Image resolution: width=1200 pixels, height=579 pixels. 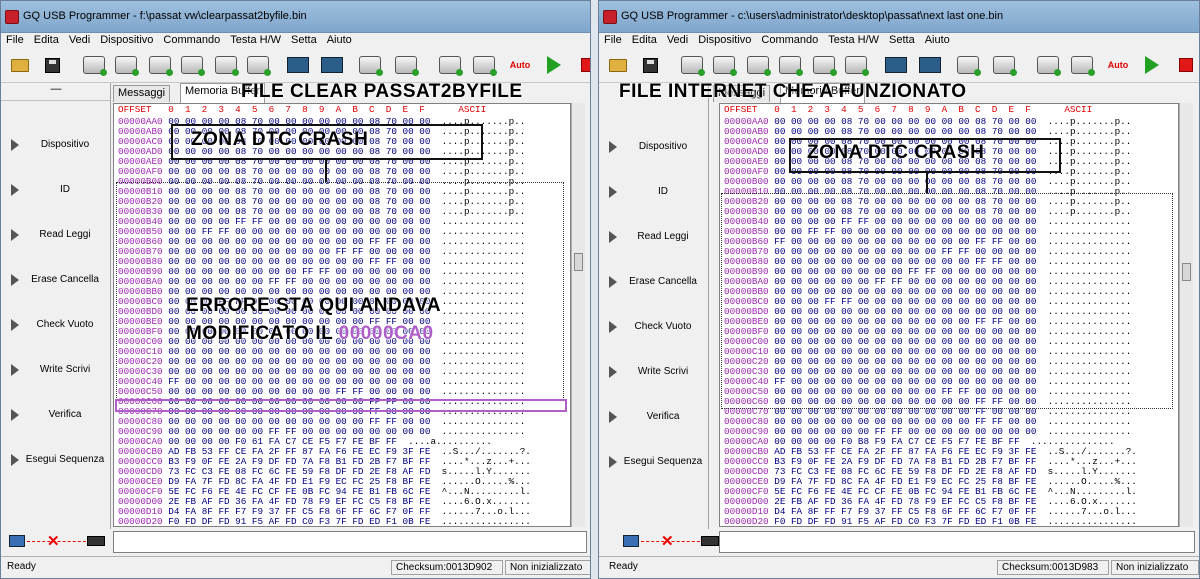 What do you see at coordinates (663, 416) in the screenshot?
I see `sidebar-item-label: Verifica` at bounding box center [663, 416].